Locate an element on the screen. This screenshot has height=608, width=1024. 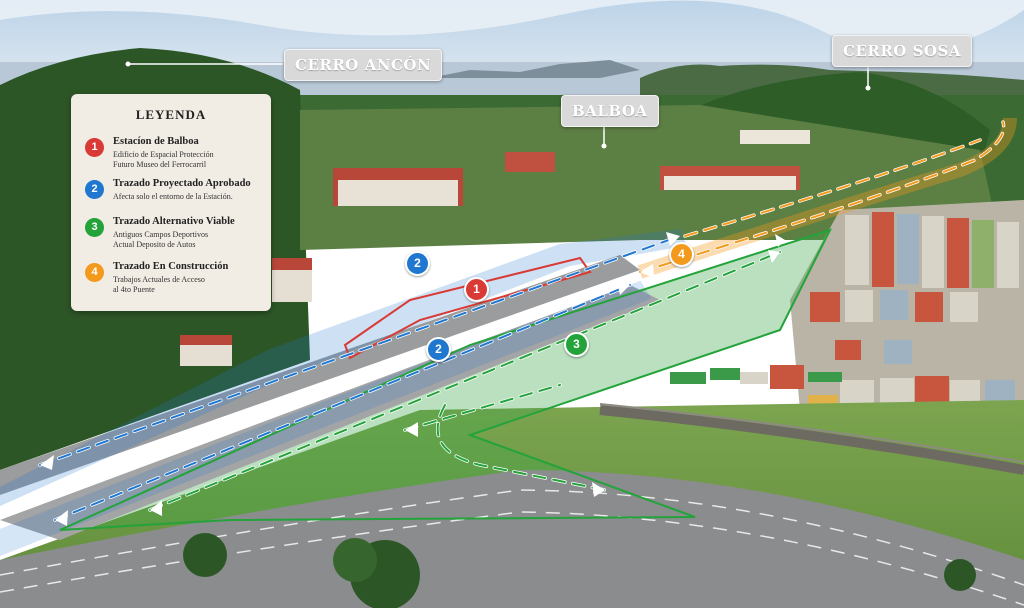
legend-marker-3: 3 is located at coordinates (94, 227).